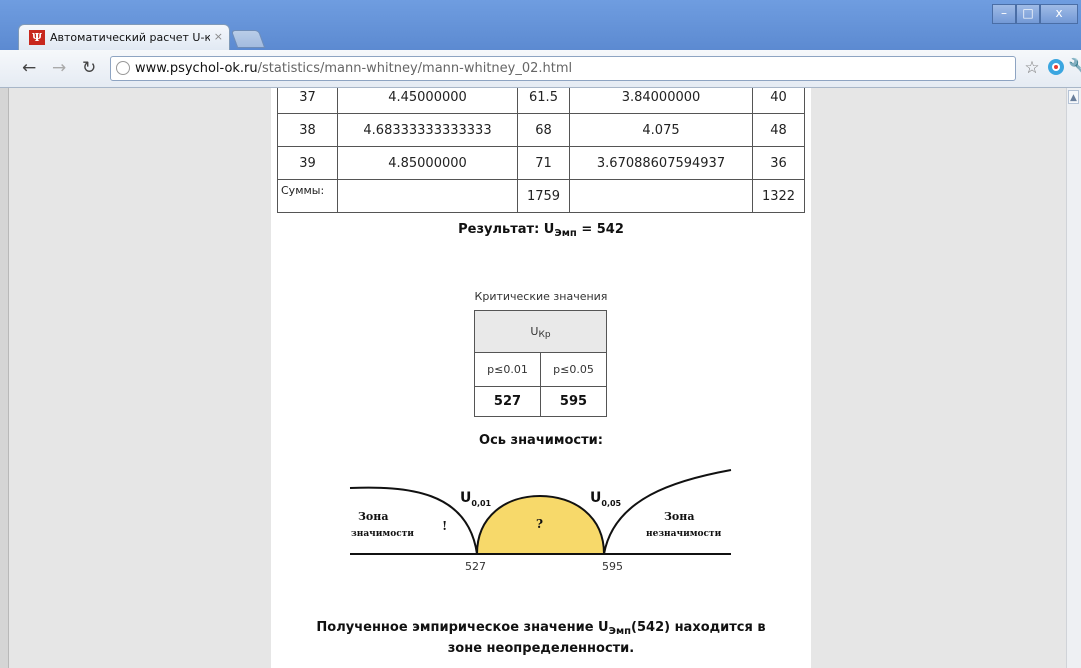 The width and height of the screenshot is (1081, 668). I want to click on globe-icon, so click(123, 68).